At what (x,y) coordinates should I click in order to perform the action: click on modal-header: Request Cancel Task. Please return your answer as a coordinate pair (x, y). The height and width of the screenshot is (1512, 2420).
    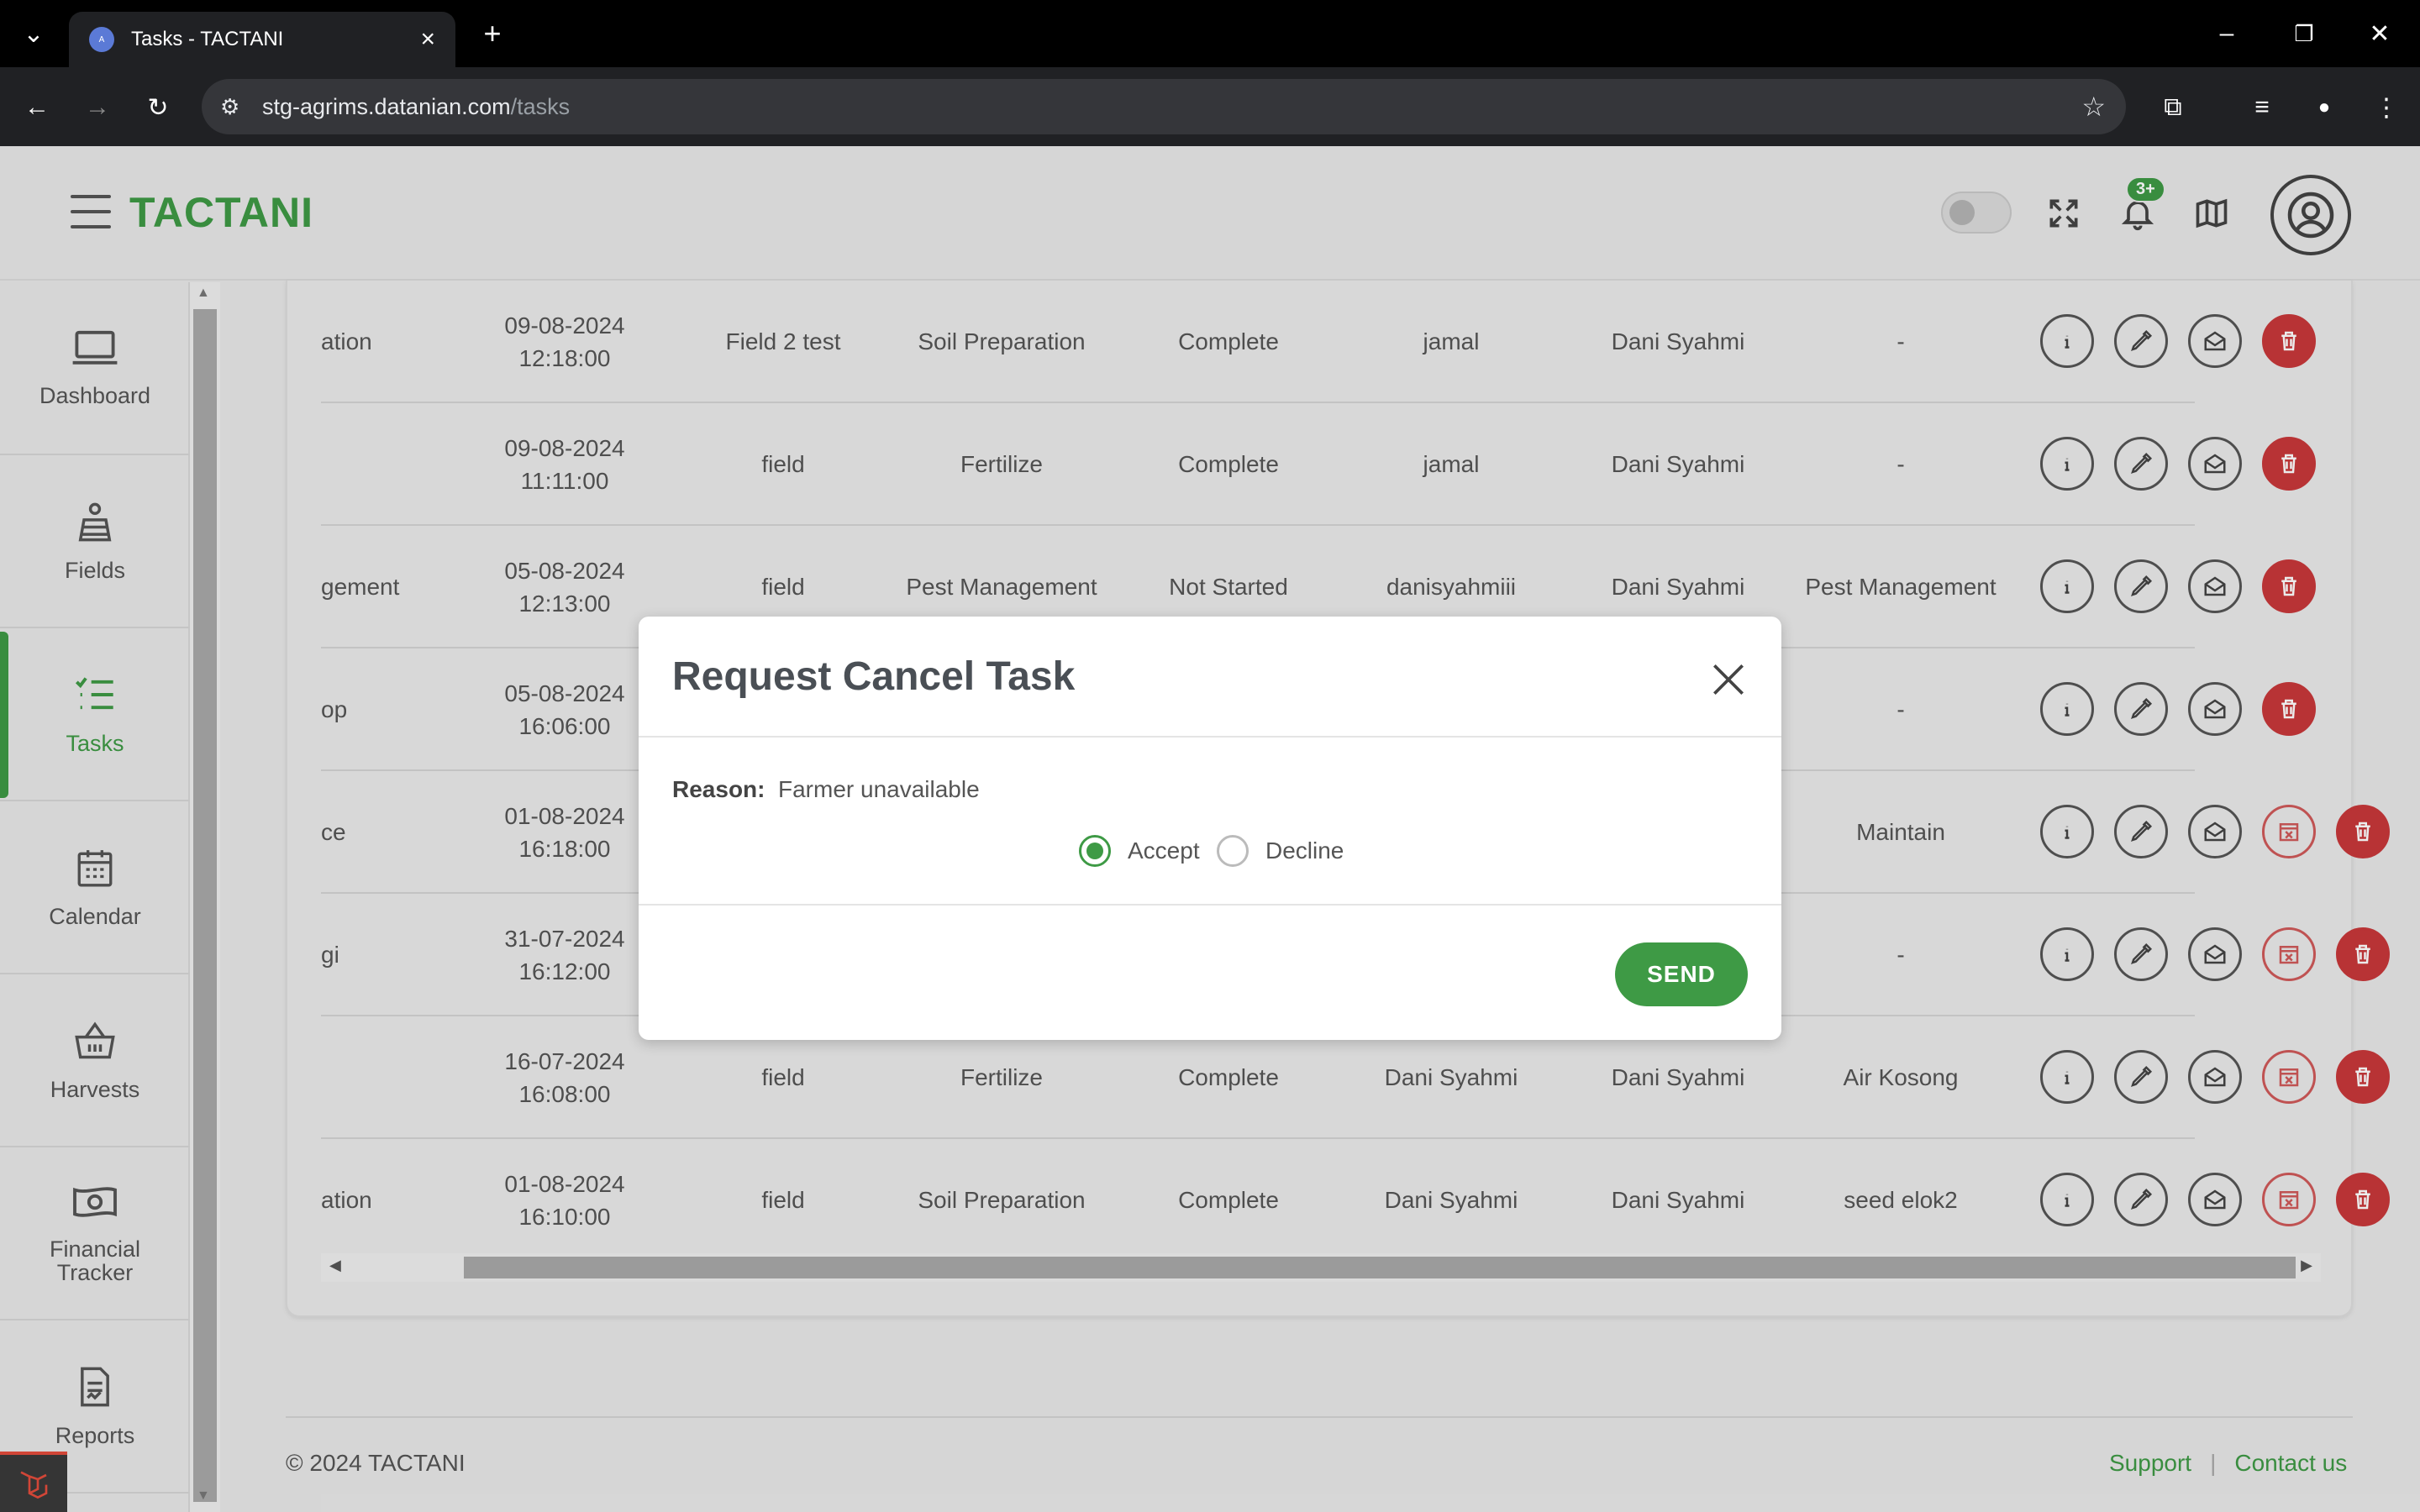
    Looking at the image, I should click on (1210, 677).